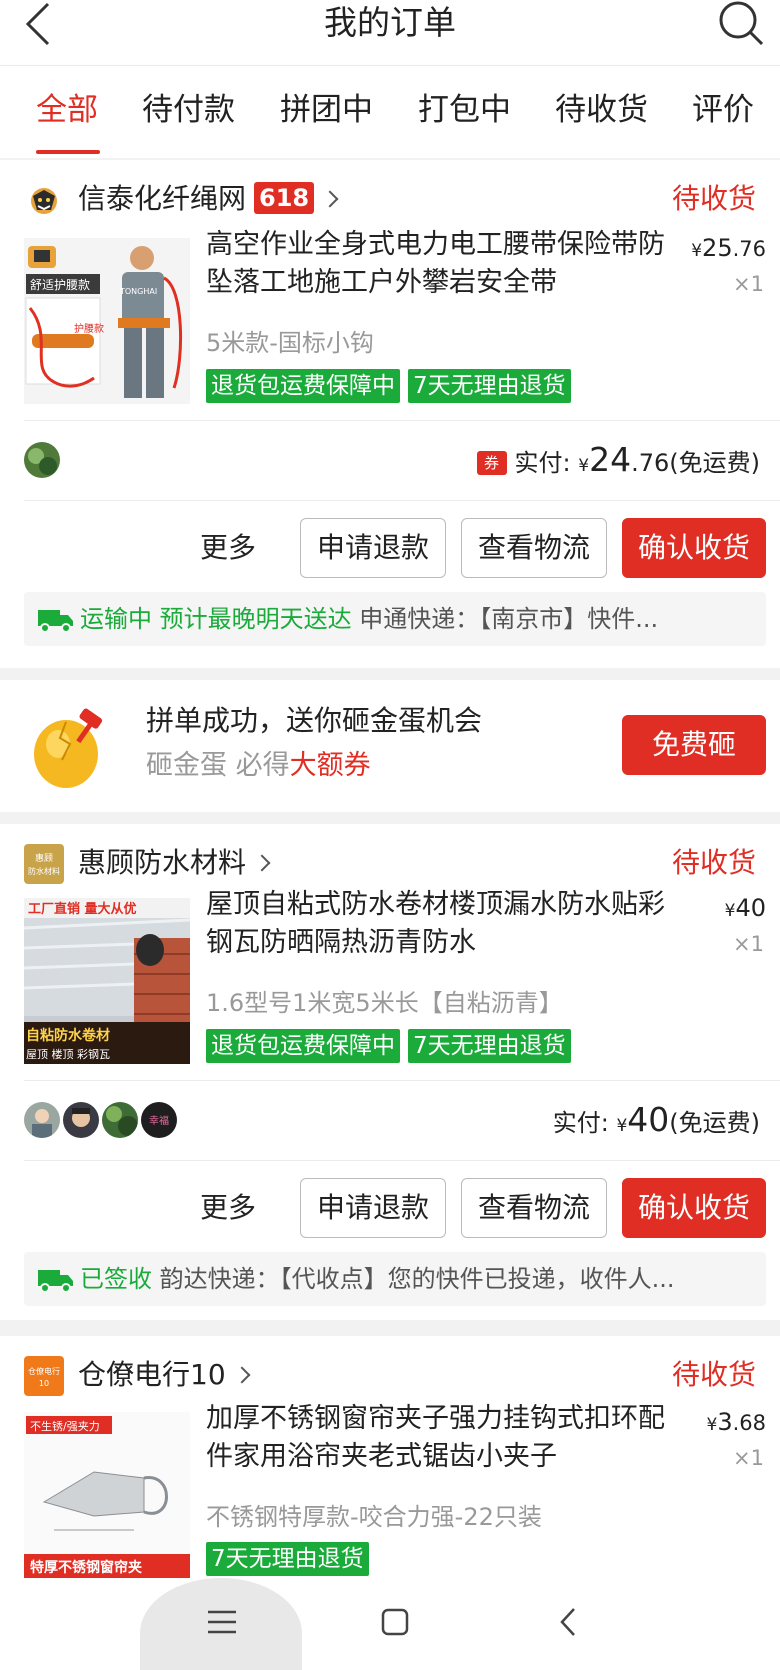 The image size is (780, 1670). I want to click on thumb-brand: TONGHAI, so click(138, 291).